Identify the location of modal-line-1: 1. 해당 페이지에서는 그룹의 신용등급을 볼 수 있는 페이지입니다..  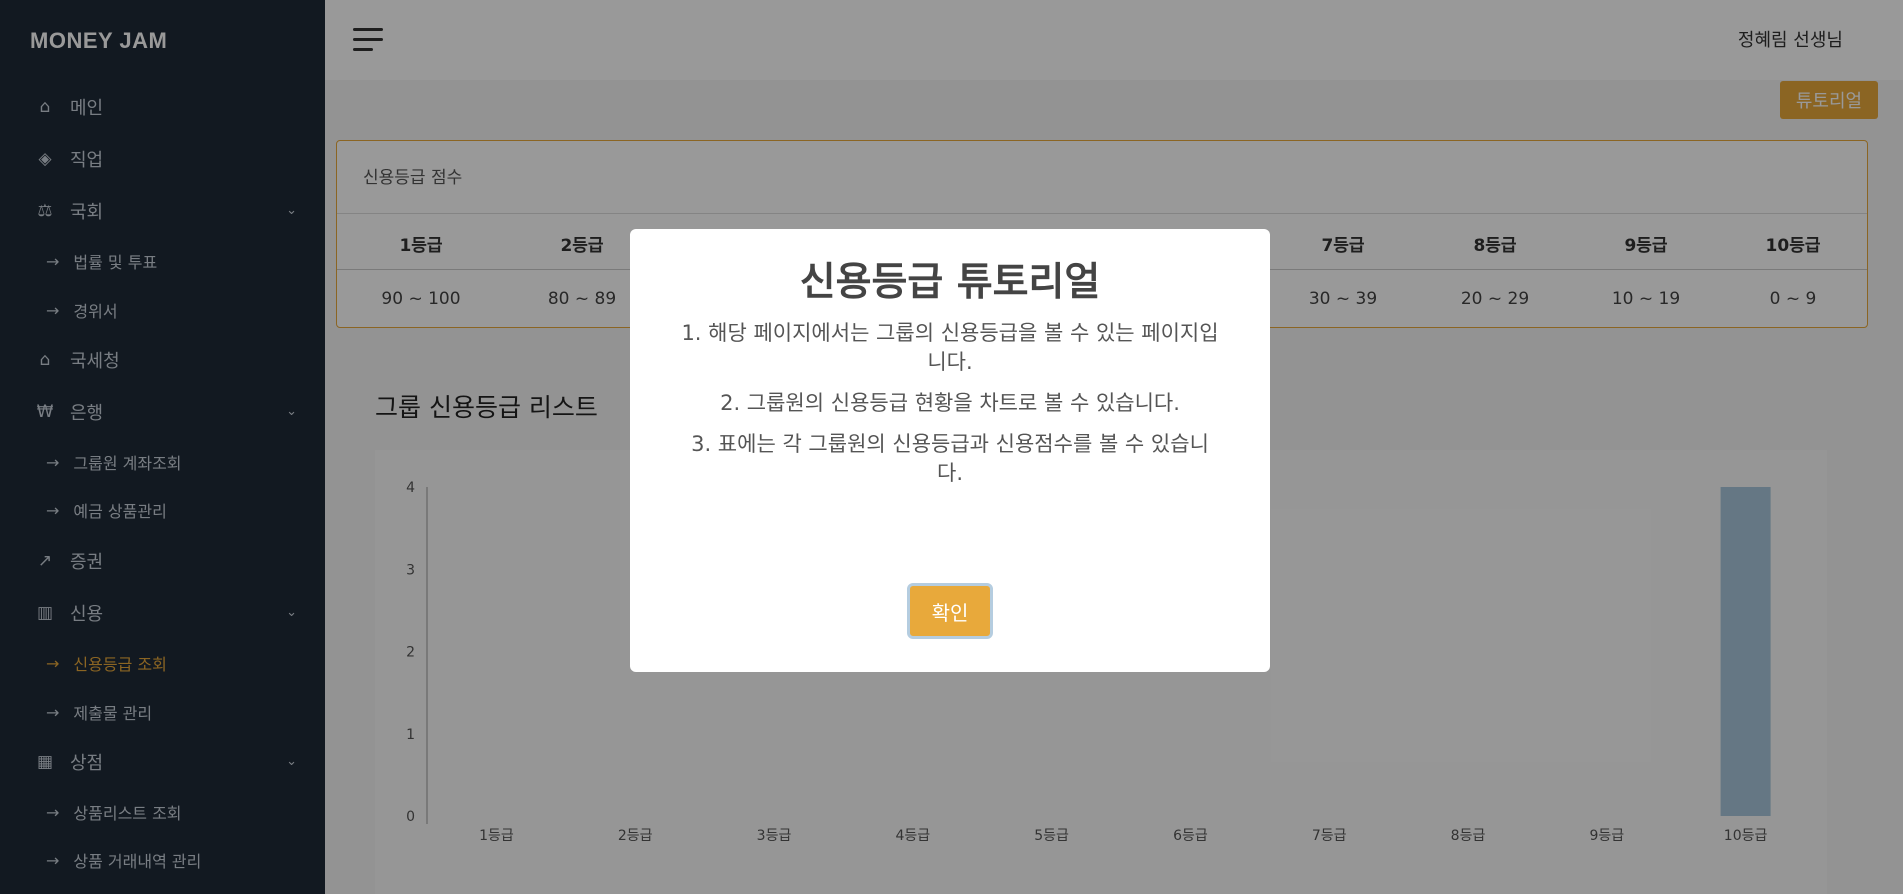
(950, 347).